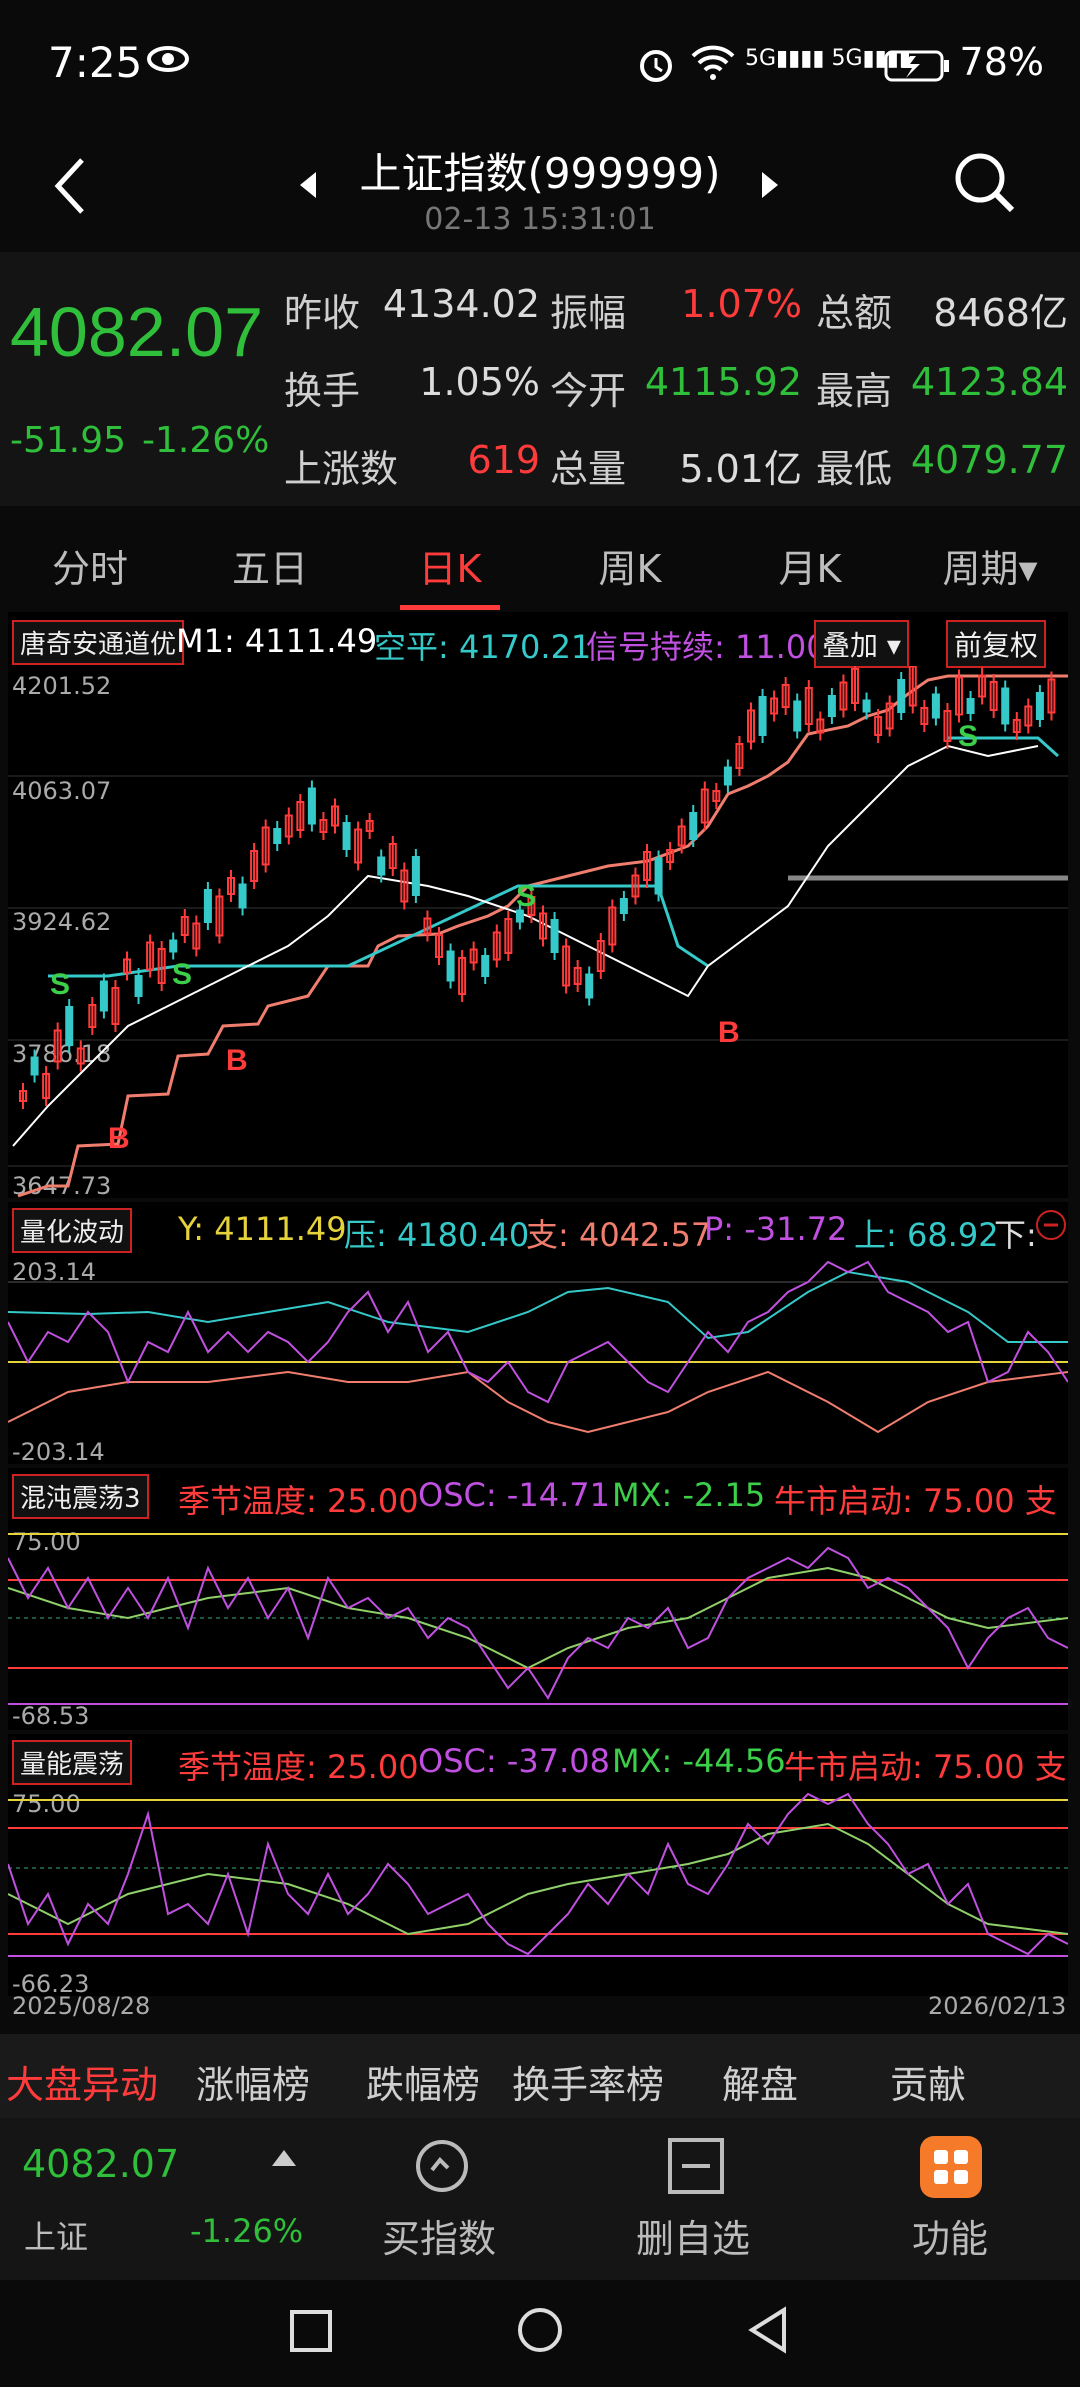  Describe the element at coordinates (80, 1496) in the screenshot. I see `indicator-selector-3: 混沌震荡3` at that location.